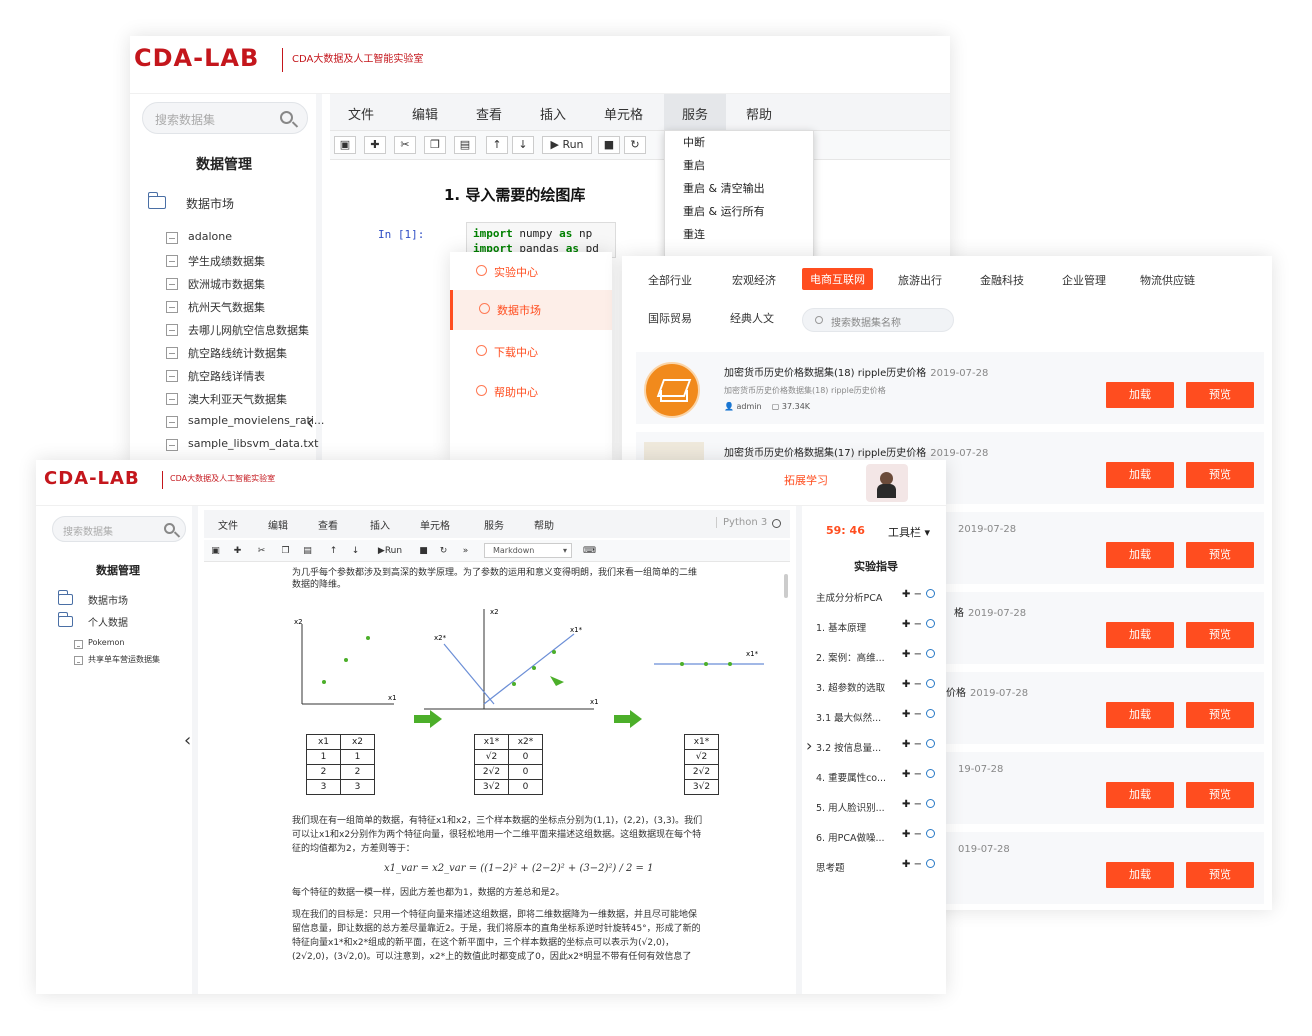  What do you see at coordinates (226, 307) in the screenshot?
I see `dataset-item: 杭州天气数据集` at bounding box center [226, 307].